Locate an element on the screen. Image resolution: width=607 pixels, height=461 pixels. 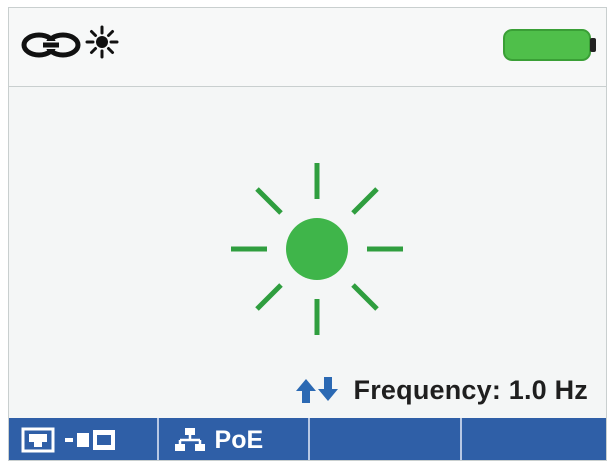
softkey-poe: PoE is located at coordinates (235, 439).